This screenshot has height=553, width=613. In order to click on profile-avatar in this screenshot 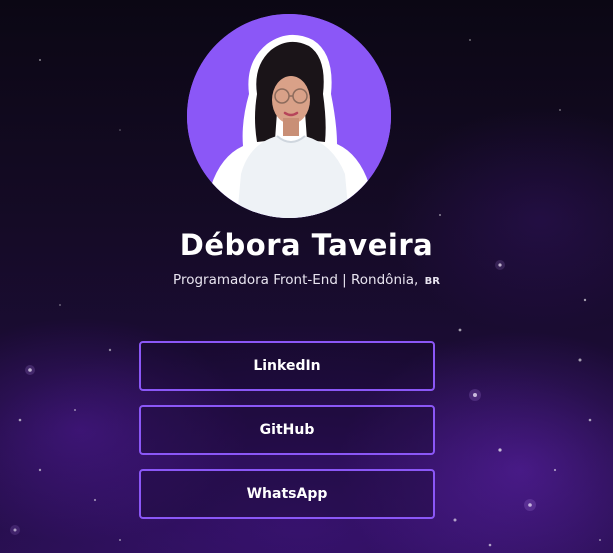, I will do `click(289, 116)`.